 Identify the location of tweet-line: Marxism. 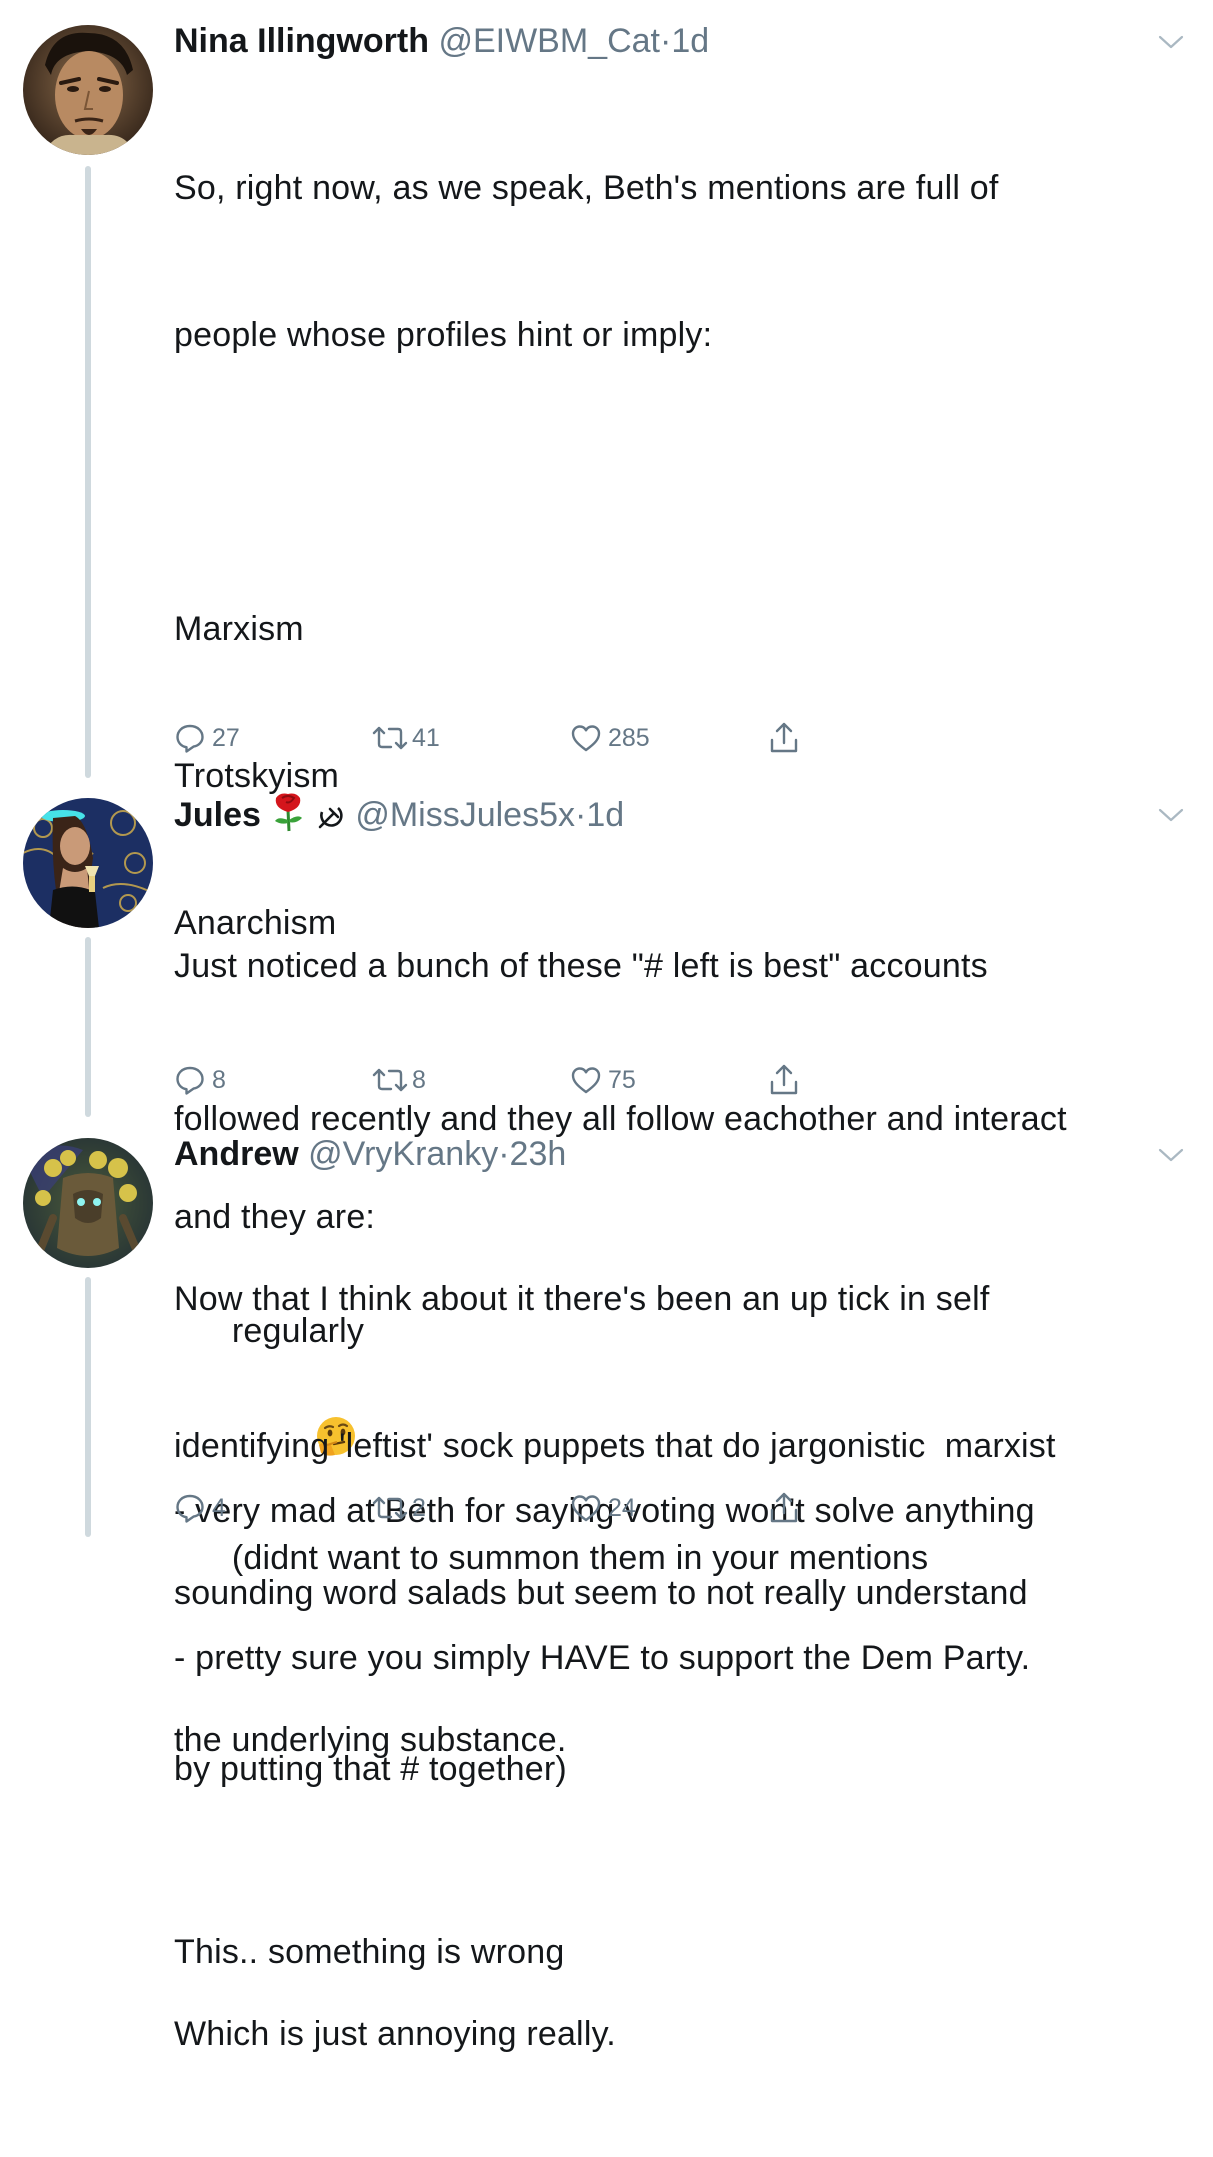
(239, 629).